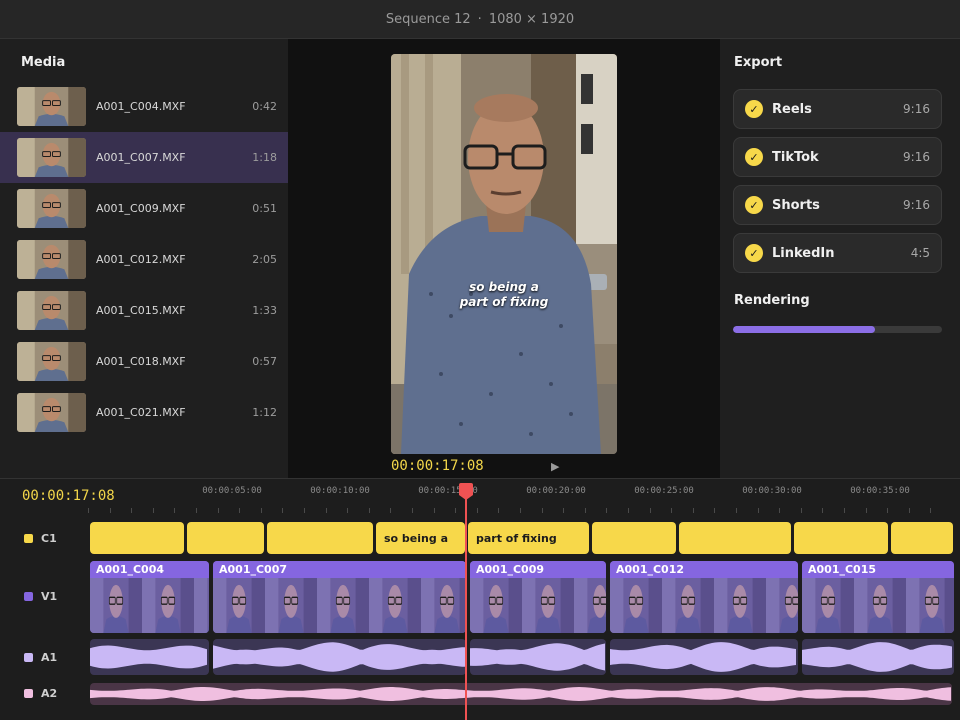  I want to click on media-item: A001_C015.MXF 1:33, so click(144, 310).